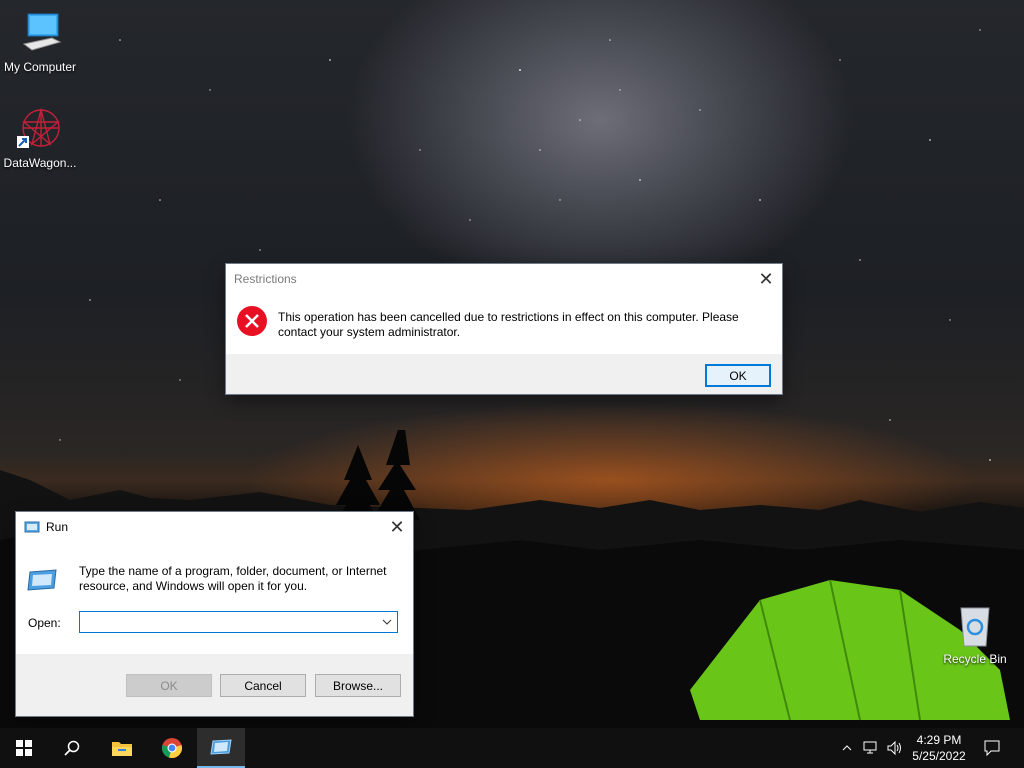  Describe the element at coordinates (871, 748) in the screenshot. I see `network-icon` at that location.